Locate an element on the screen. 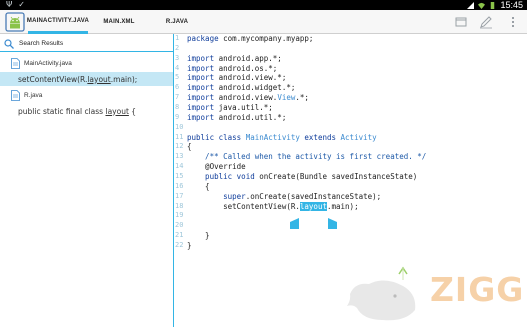  wifi-icon is located at coordinates (482, 5).